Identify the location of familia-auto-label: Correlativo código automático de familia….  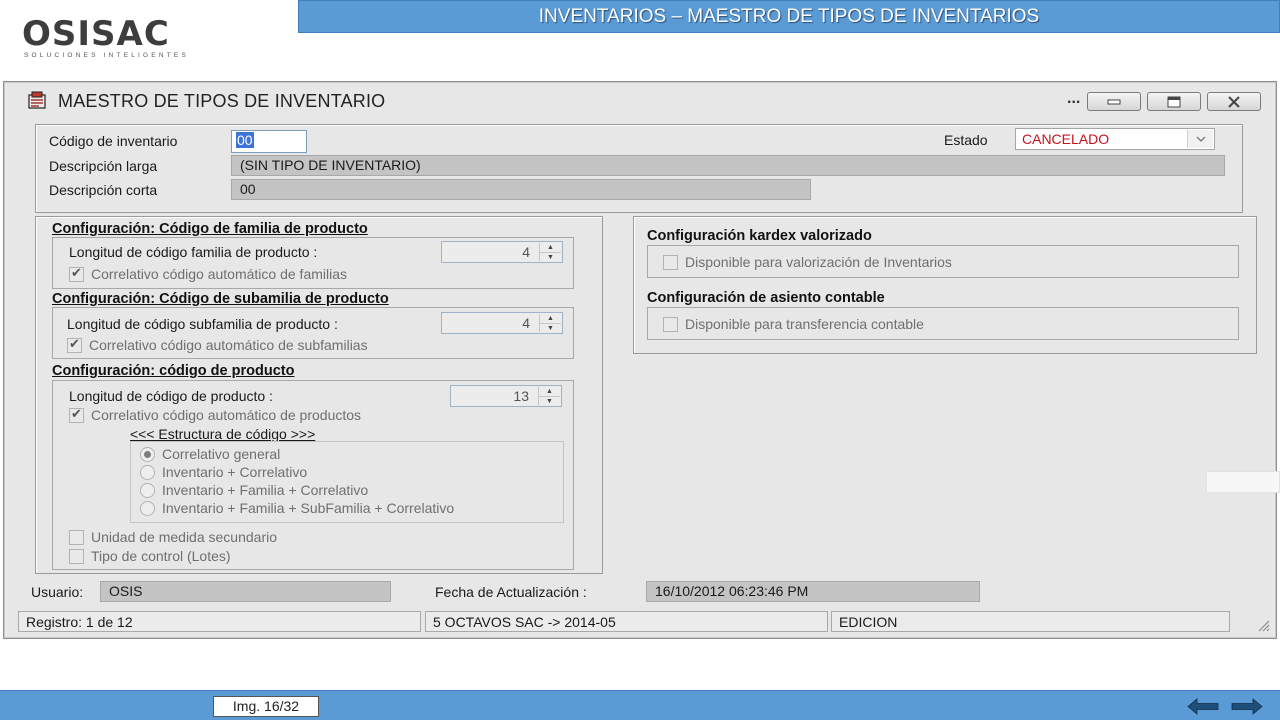
(219, 274).